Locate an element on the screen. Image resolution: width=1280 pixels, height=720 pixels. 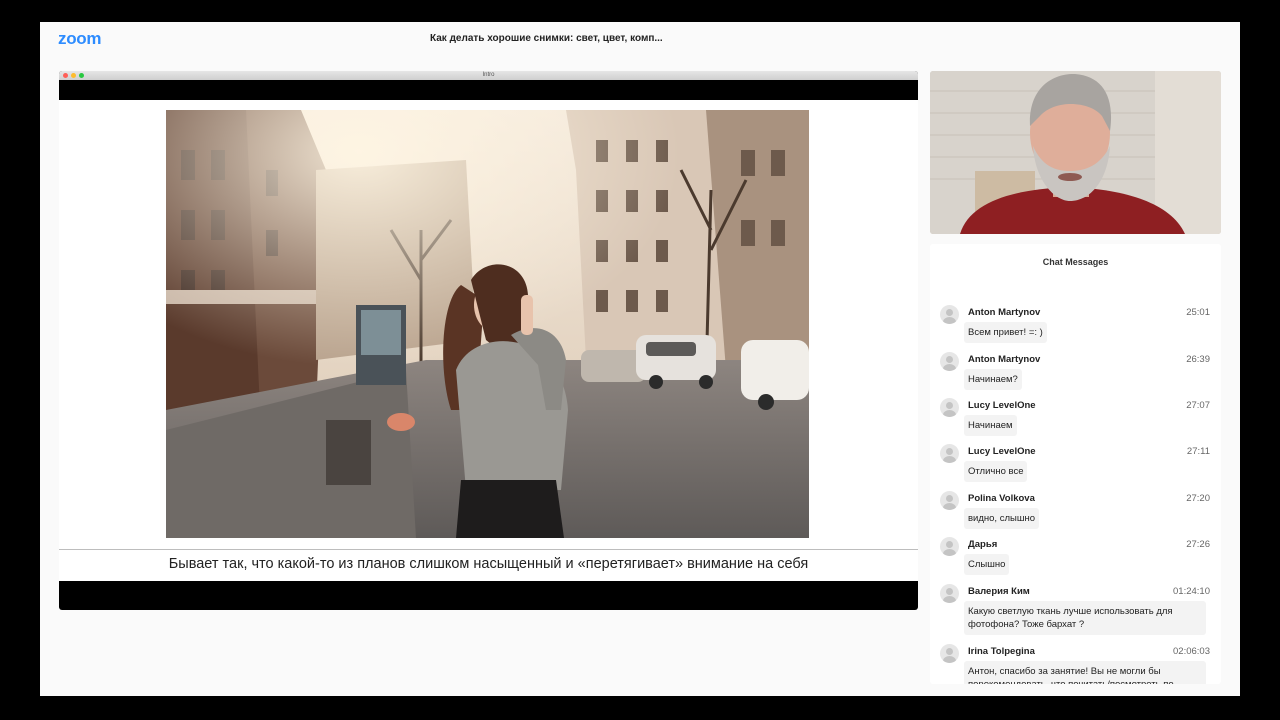
speaker-video-image is located at coordinates (1075, 152).